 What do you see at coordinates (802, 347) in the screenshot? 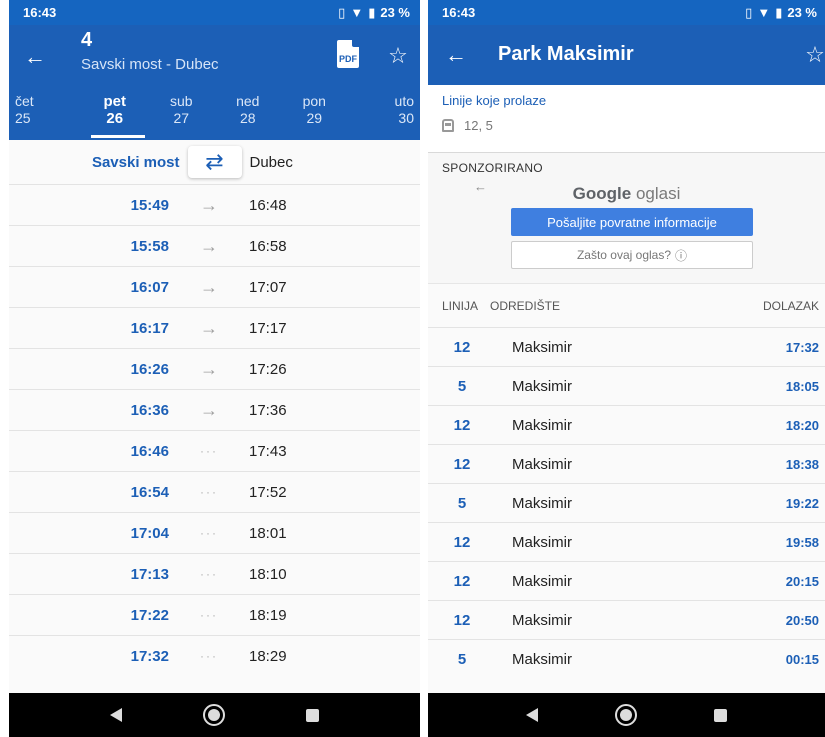
I see `arrival-time: 17:32` at bounding box center [802, 347].